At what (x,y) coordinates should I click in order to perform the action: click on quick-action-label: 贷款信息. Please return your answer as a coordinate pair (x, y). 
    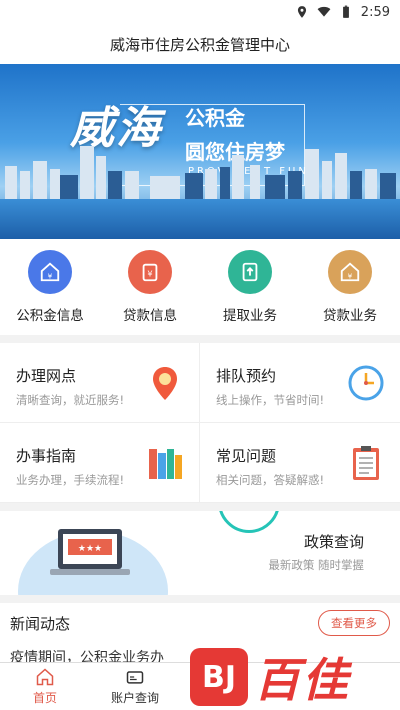
    Looking at the image, I should click on (150, 316).